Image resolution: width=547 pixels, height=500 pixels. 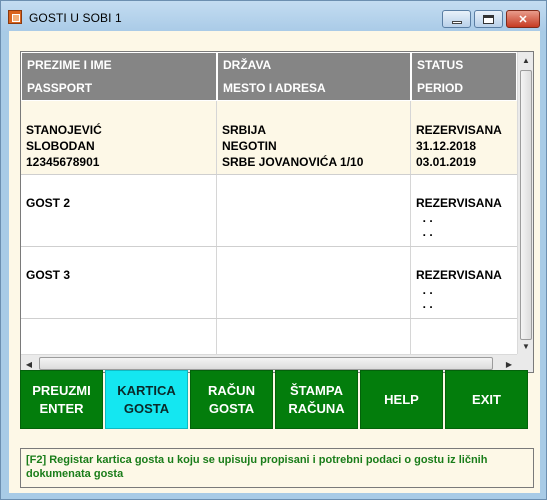 I want to click on stampa-racuna-button: ŠTAMPA RAČUNA, so click(x=316, y=399).